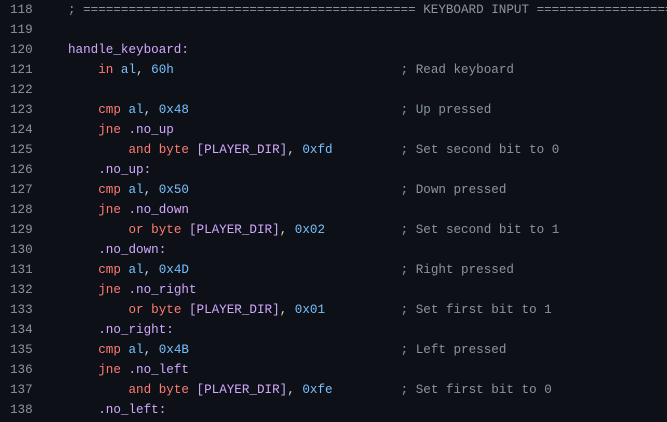  Describe the element at coordinates (173, 190) in the screenshot. I see `code-token: 0x50` at that location.